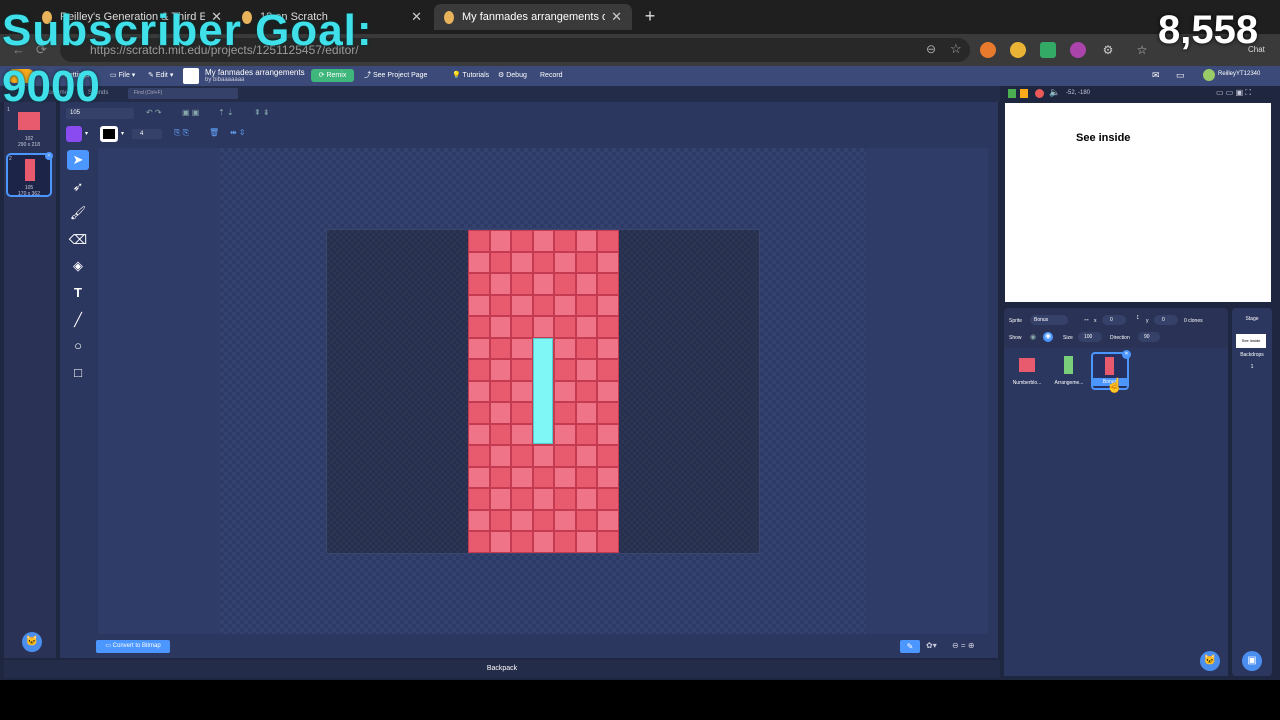  Describe the element at coordinates (650, 16) in the screenshot. I see `new-tab-icon: +` at that location.